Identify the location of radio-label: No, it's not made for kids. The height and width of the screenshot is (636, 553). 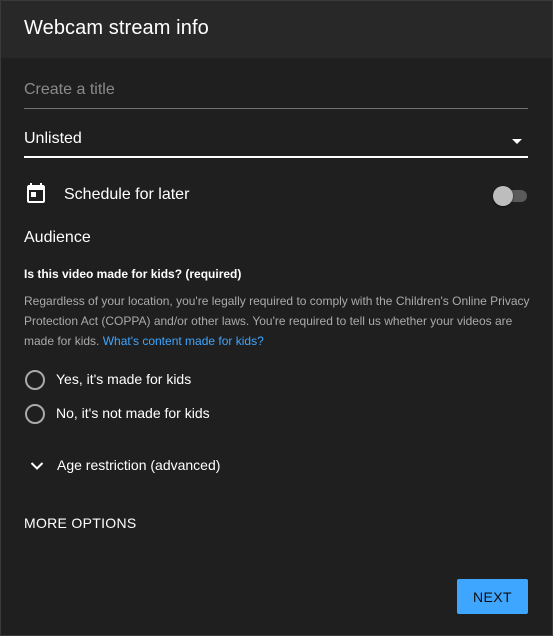
(133, 413).